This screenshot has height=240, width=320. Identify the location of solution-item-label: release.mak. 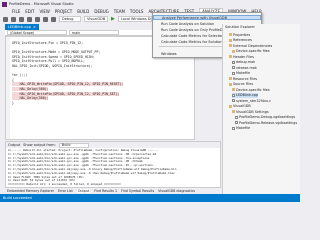
(246, 67).